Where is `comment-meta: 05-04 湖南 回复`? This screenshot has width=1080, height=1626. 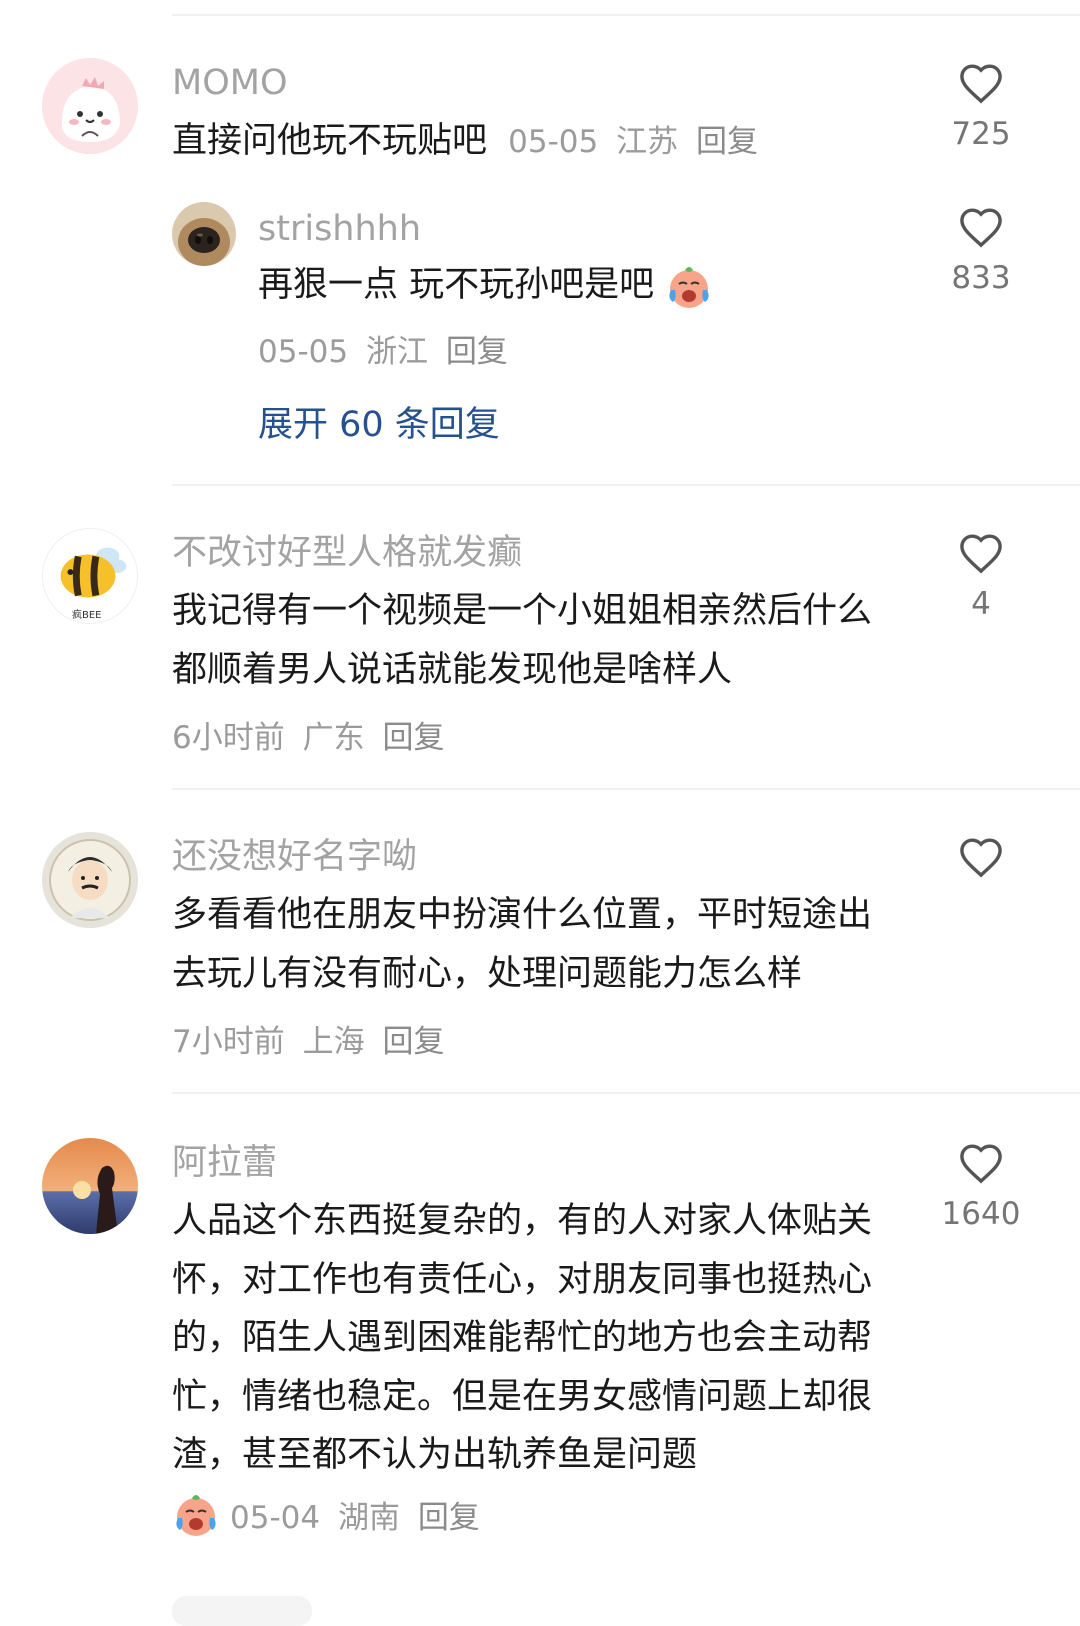 comment-meta: 05-04 湖南 回复 is located at coordinates (330, 1514).